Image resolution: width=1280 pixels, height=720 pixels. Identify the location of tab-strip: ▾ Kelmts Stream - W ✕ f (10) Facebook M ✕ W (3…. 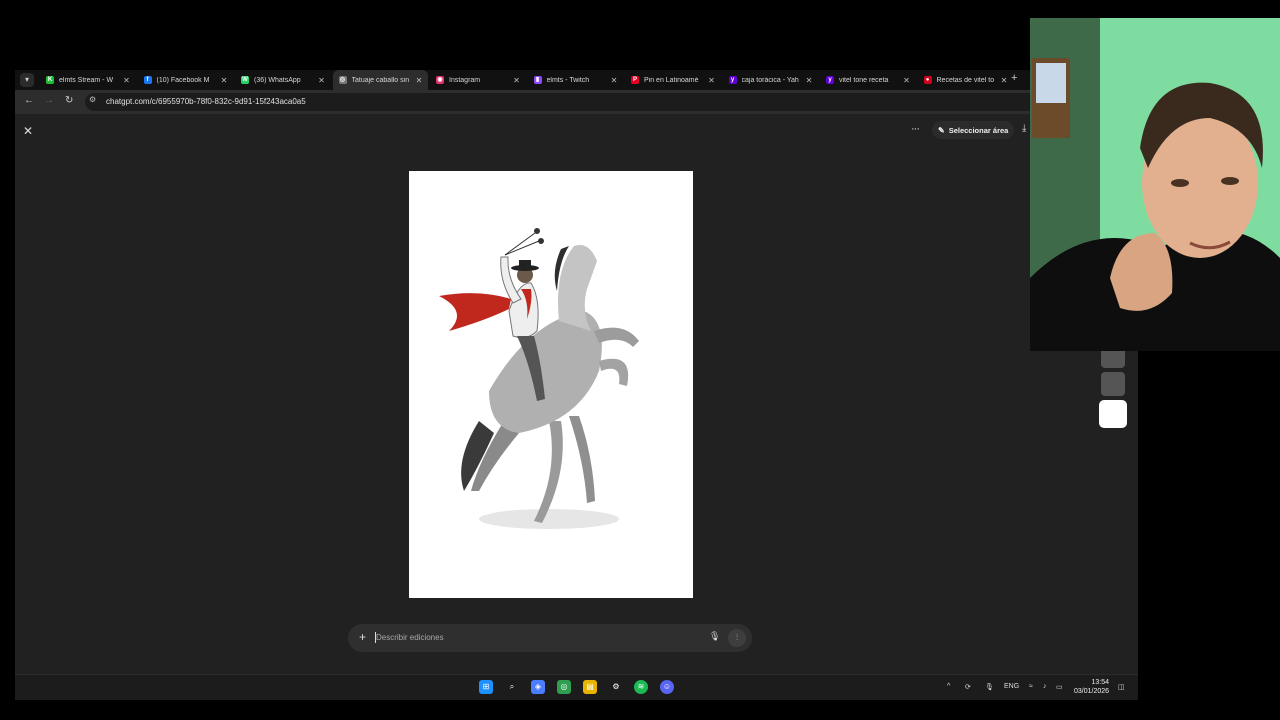
(576, 80).